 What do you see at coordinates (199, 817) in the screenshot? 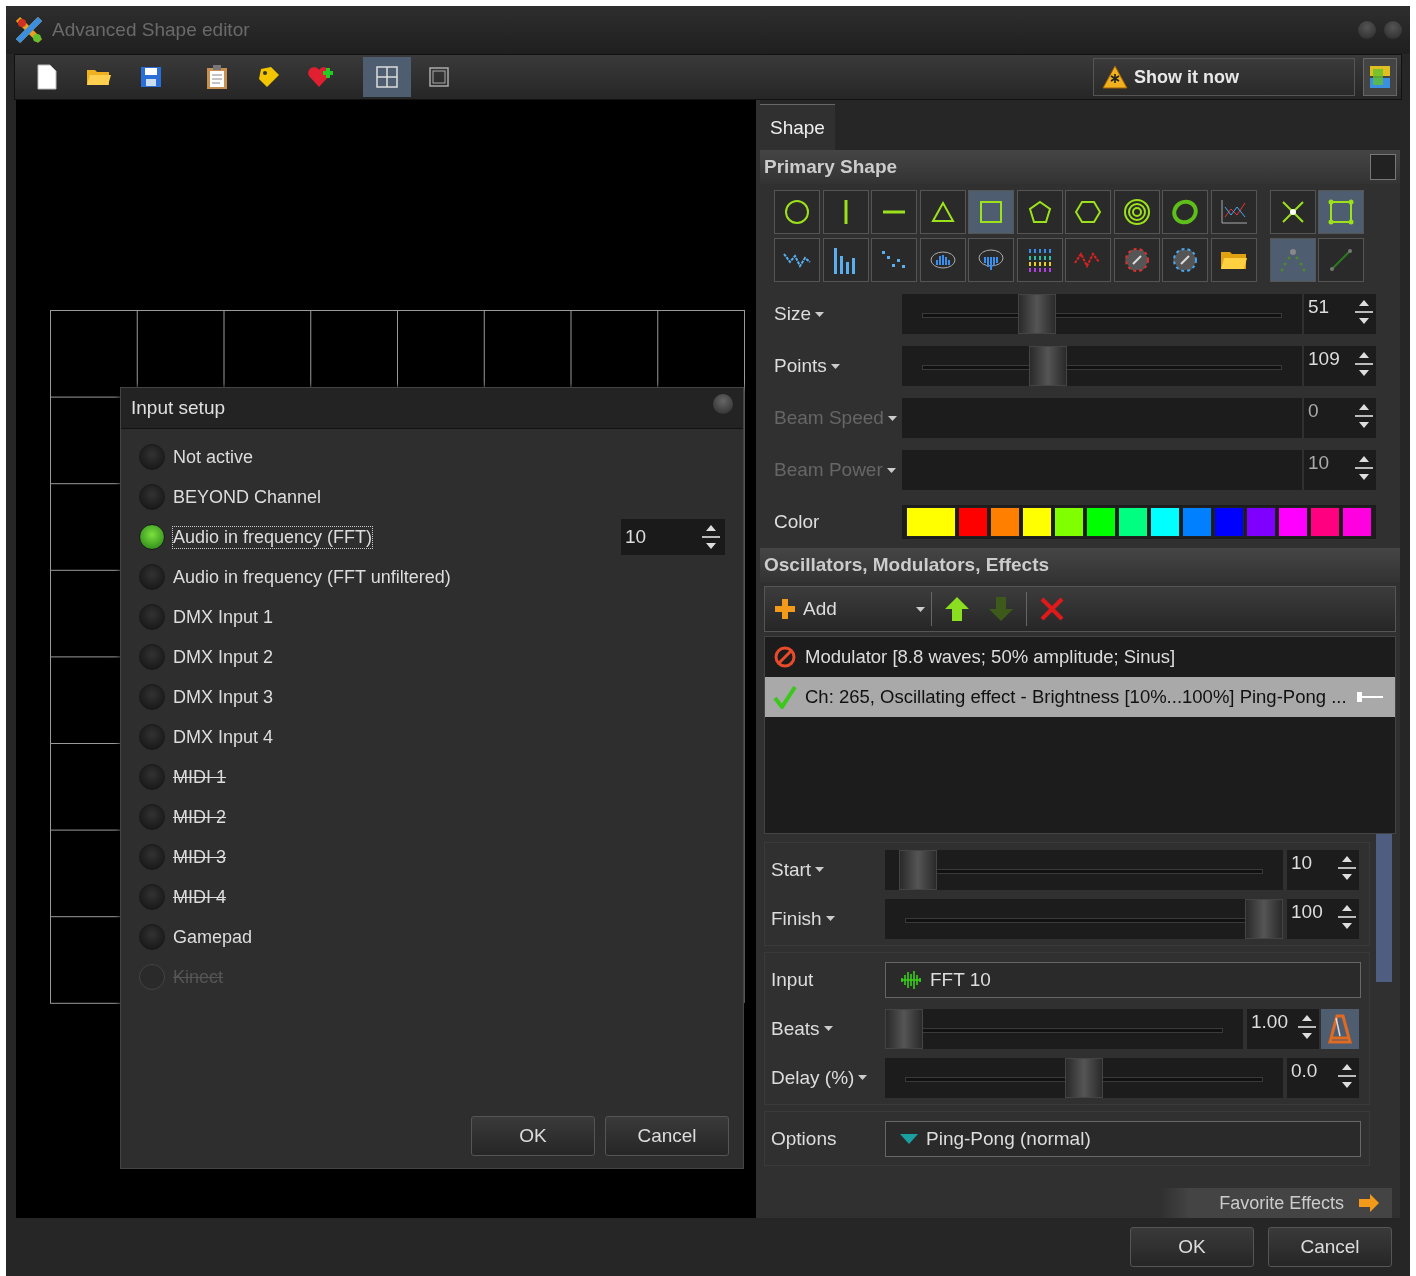
I see `option-label: MIDI 2` at bounding box center [199, 817].